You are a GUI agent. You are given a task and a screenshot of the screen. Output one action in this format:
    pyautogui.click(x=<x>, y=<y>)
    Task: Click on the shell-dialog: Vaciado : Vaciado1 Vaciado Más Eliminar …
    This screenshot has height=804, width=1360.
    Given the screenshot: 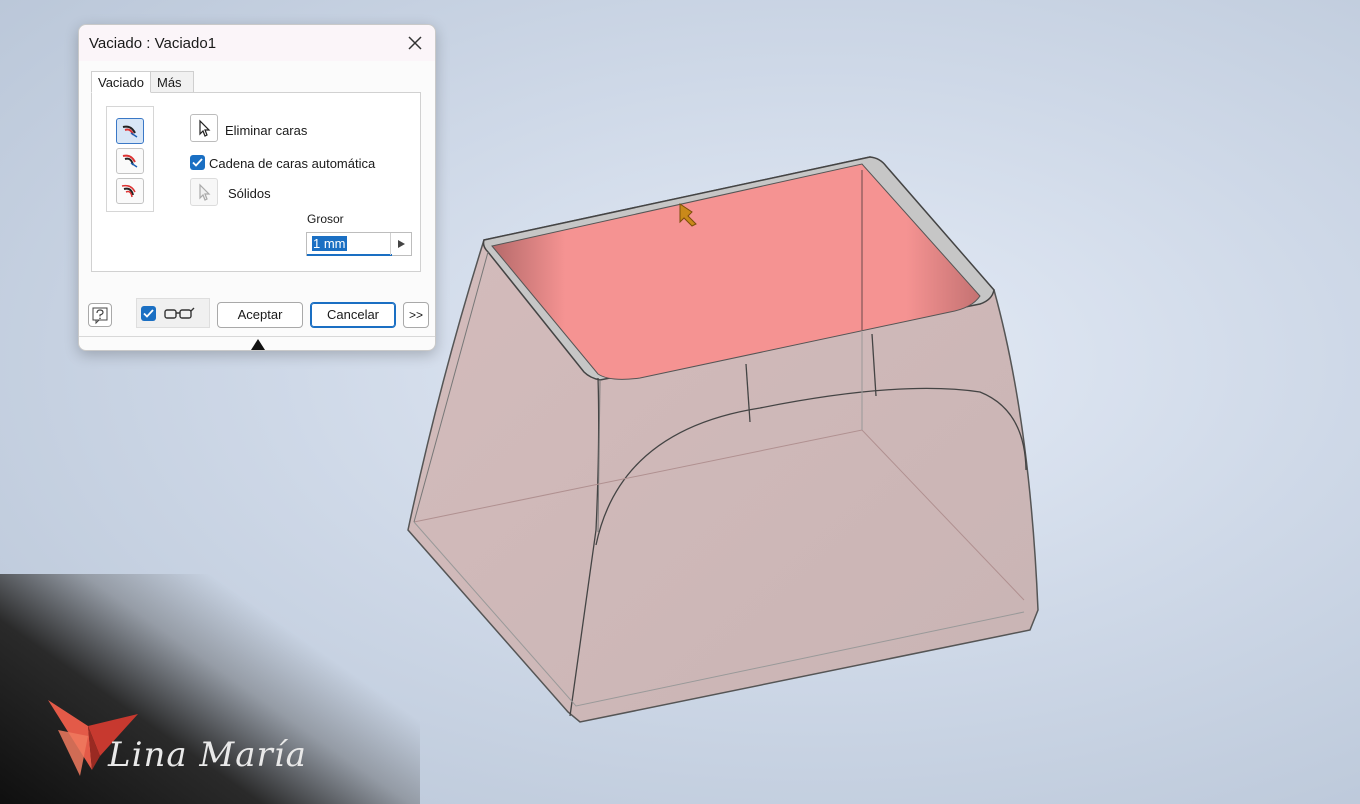 What is the action you would take?
    pyautogui.click(x=257, y=187)
    